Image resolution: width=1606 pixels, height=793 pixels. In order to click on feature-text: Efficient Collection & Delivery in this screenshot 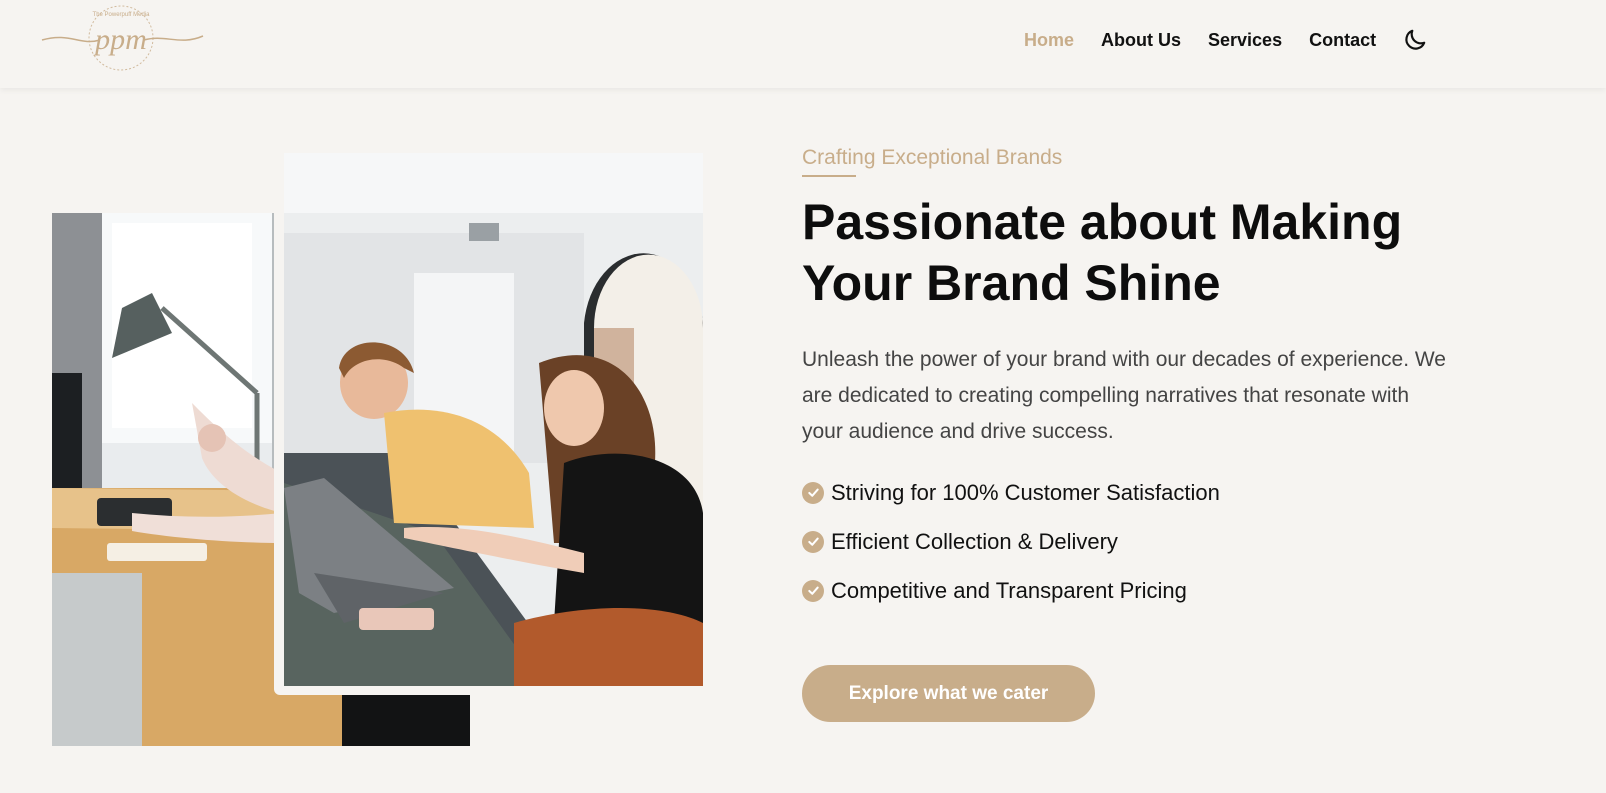, I will do `click(974, 541)`.